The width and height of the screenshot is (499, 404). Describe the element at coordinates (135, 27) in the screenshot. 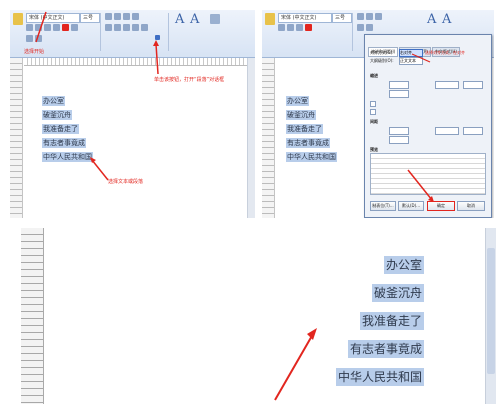

I see `justify-icon` at that location.